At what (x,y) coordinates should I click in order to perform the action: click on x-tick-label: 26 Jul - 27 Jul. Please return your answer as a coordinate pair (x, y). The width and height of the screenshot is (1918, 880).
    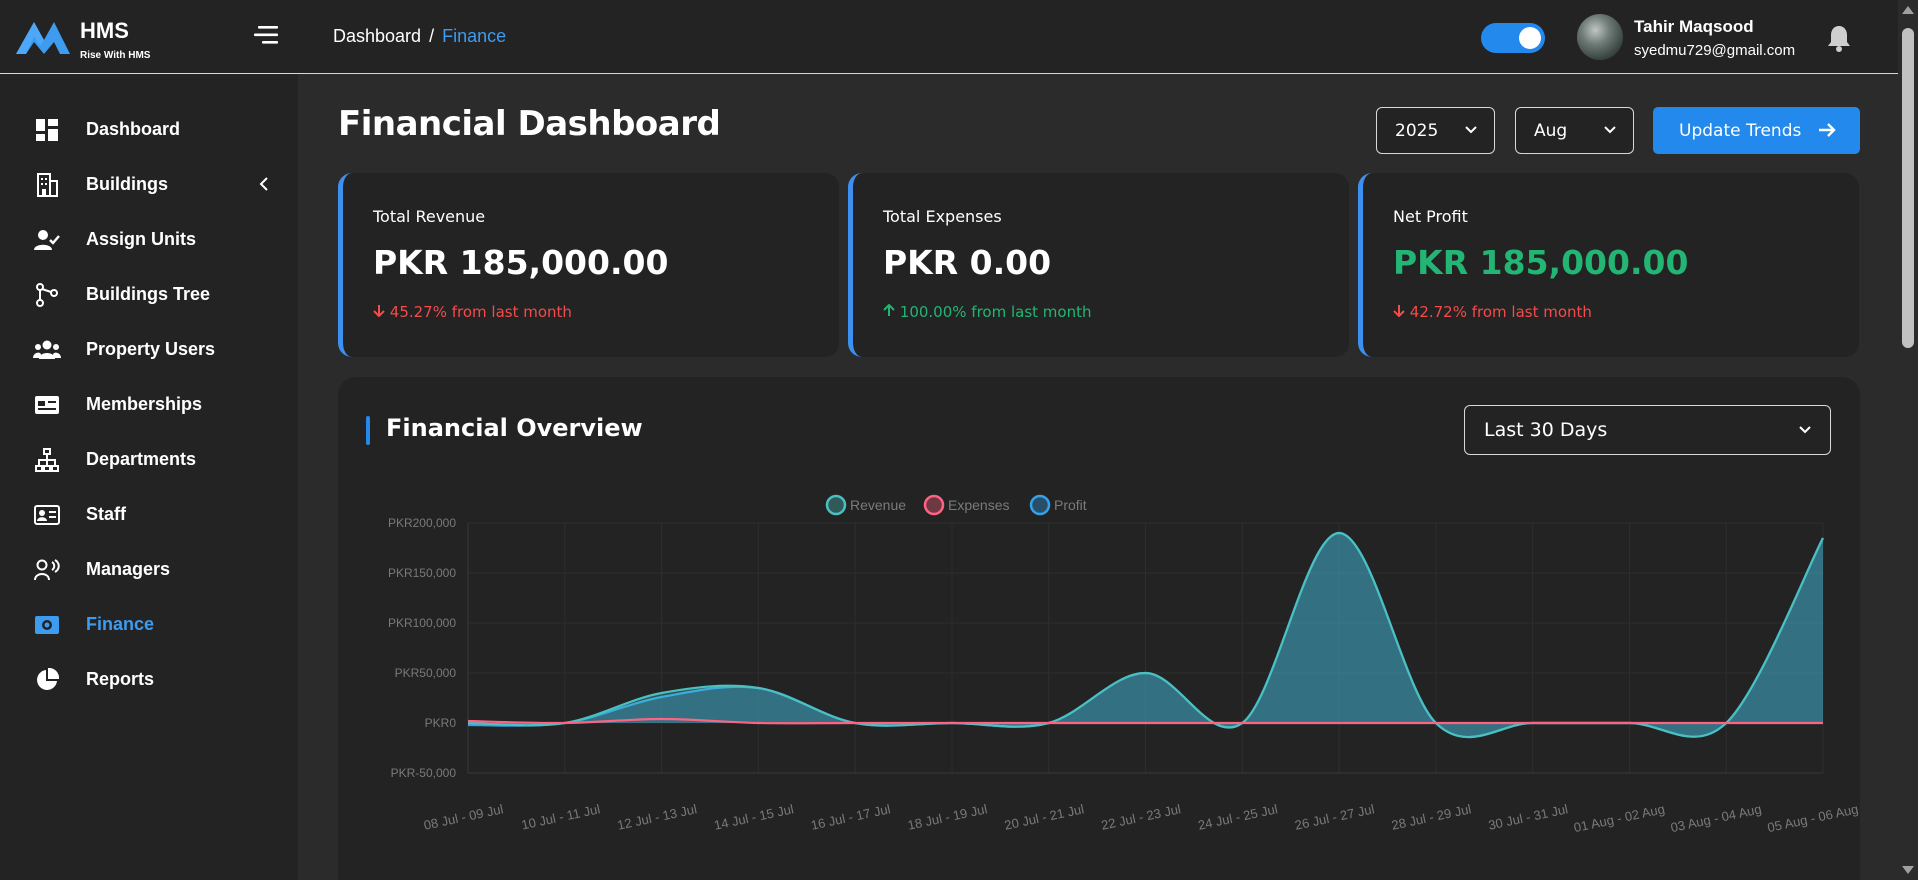
    Looking at the image, I should click on (1334, 817).